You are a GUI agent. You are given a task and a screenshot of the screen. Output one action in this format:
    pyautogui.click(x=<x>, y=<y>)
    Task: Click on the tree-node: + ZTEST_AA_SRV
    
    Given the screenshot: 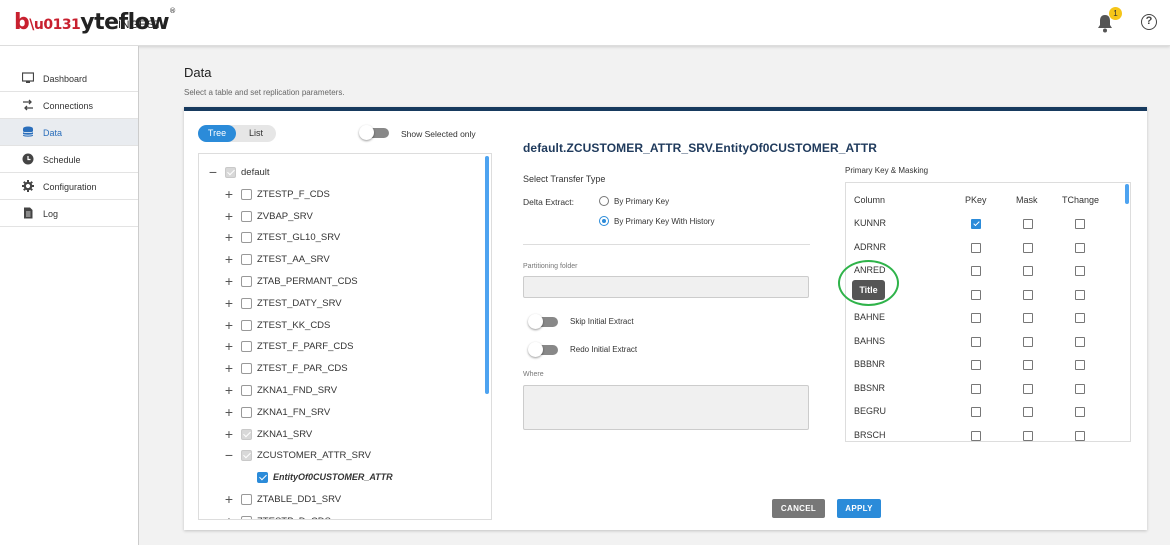 What is the action you would take?
    pyautogui.click(x=344, y=260)
    